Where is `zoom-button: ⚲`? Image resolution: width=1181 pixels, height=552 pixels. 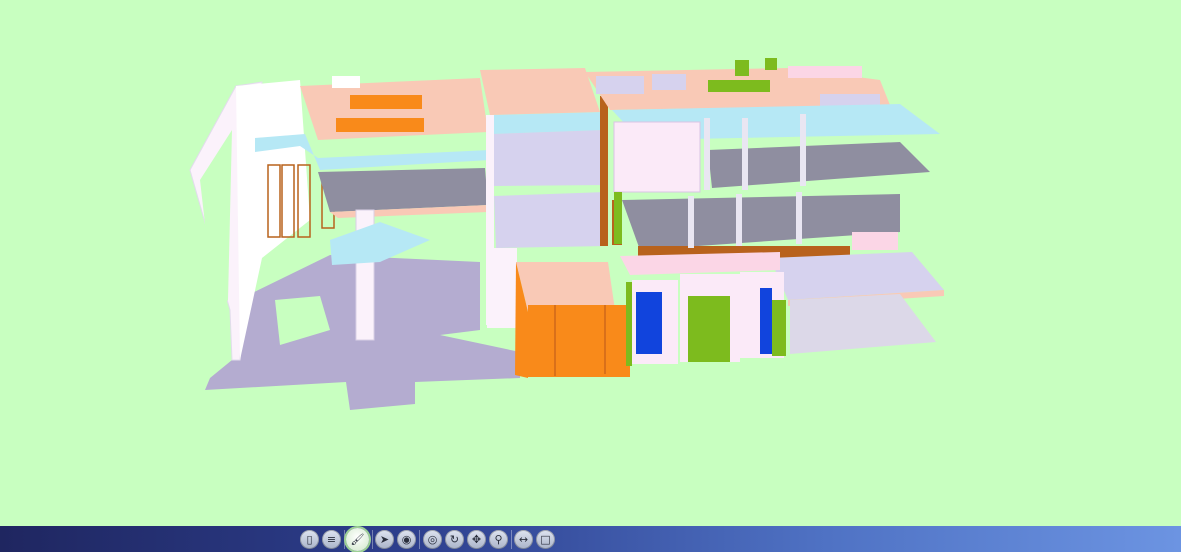 zoom-button: ⚲ is located at coordinates (498, 539).